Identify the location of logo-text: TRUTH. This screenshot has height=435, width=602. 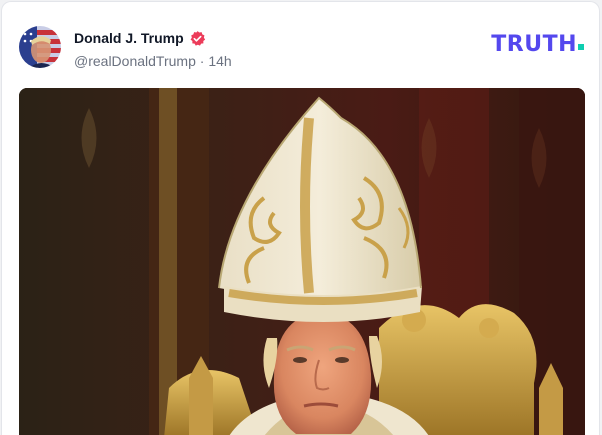
(534, 44).